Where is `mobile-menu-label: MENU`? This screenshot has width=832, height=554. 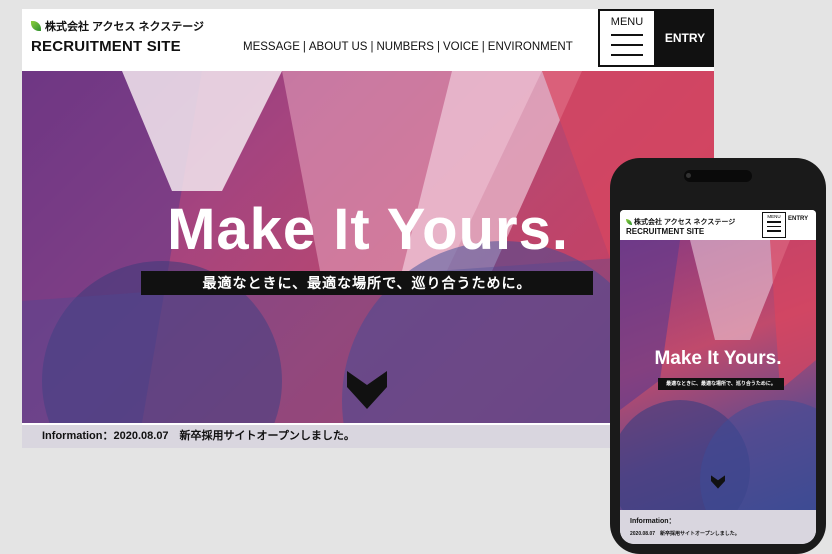 mobile-menu-label: MENU is located at coordinates (774, 216).